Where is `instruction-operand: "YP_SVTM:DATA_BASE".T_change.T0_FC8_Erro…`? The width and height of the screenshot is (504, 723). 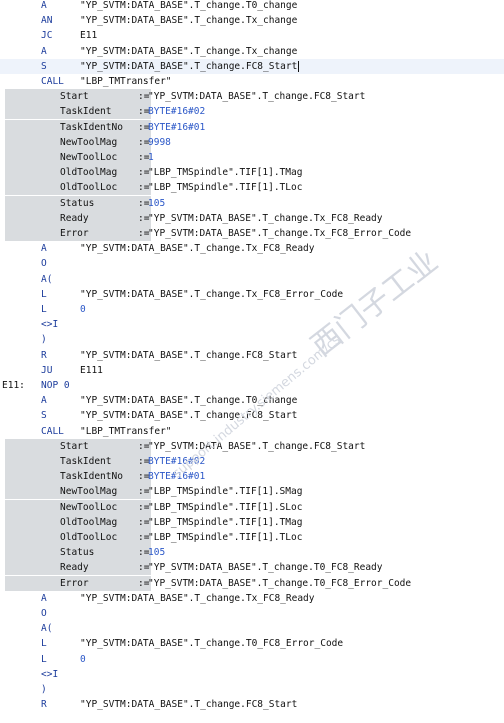
instruction-operand: "YP_SVTM:DATA_BASE".T_change.T0_FC8_Erro… is located at coordinates (212, 644).